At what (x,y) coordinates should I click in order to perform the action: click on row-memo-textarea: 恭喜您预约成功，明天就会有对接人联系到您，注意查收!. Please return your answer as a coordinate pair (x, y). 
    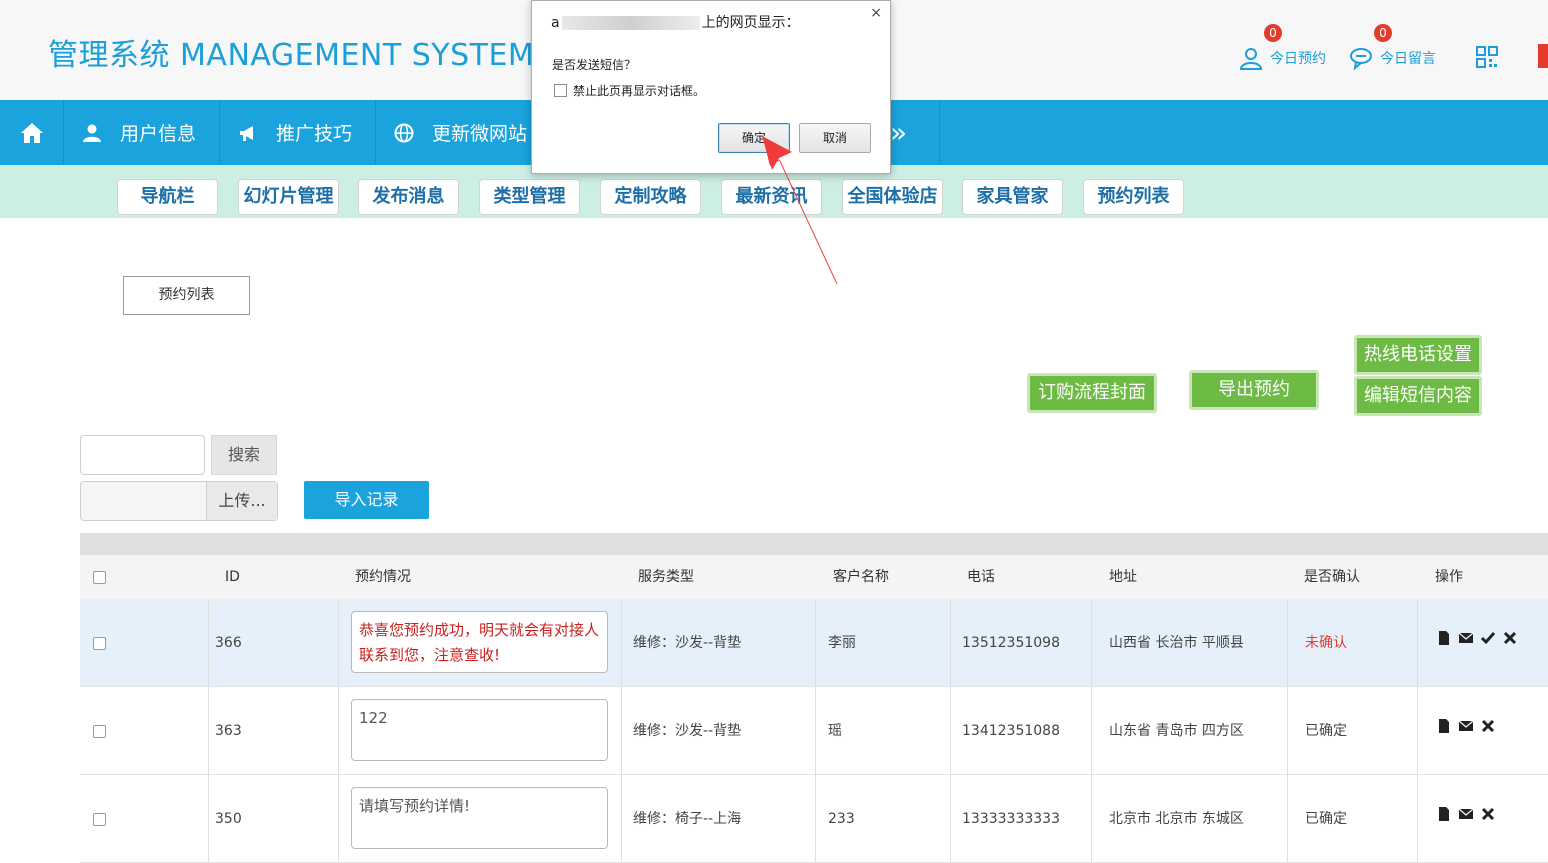
    Looking at the image, I should click on (479, 642).